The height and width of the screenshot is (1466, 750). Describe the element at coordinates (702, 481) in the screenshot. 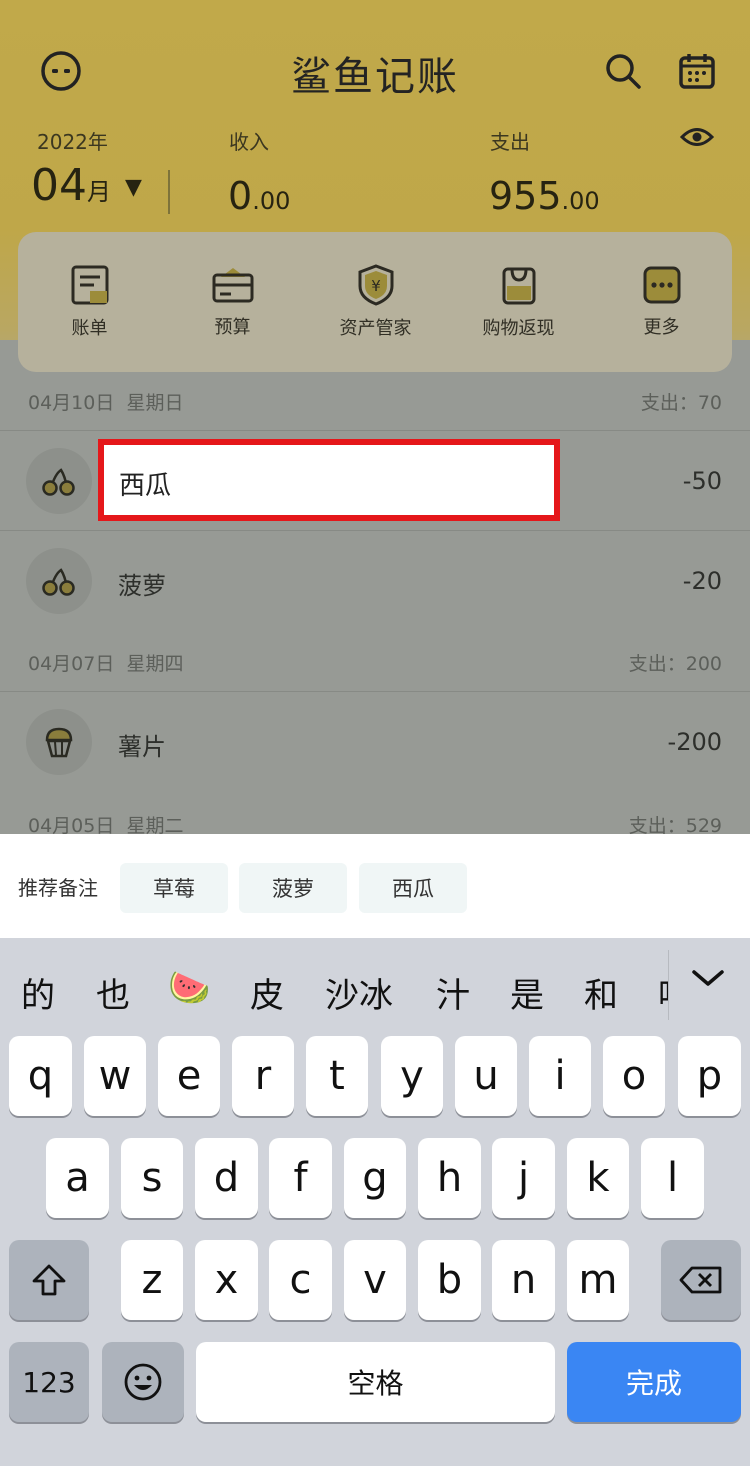

I see `transaction-amount: -50` at that location.